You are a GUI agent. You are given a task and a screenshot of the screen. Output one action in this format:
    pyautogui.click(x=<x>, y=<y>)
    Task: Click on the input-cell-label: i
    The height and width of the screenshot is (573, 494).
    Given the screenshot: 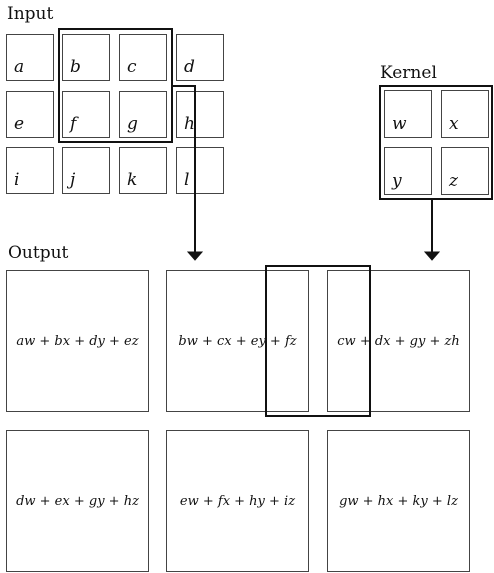 What is the action you would take?
    pyautogui.click(x=17, y=180)
    